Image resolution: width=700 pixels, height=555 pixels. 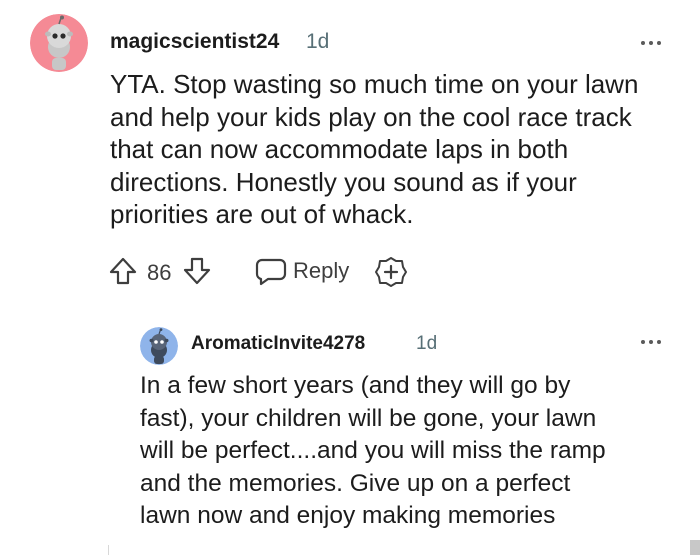 I want to click on comment-actions: 86 Reply, so click(x=350, y=272).